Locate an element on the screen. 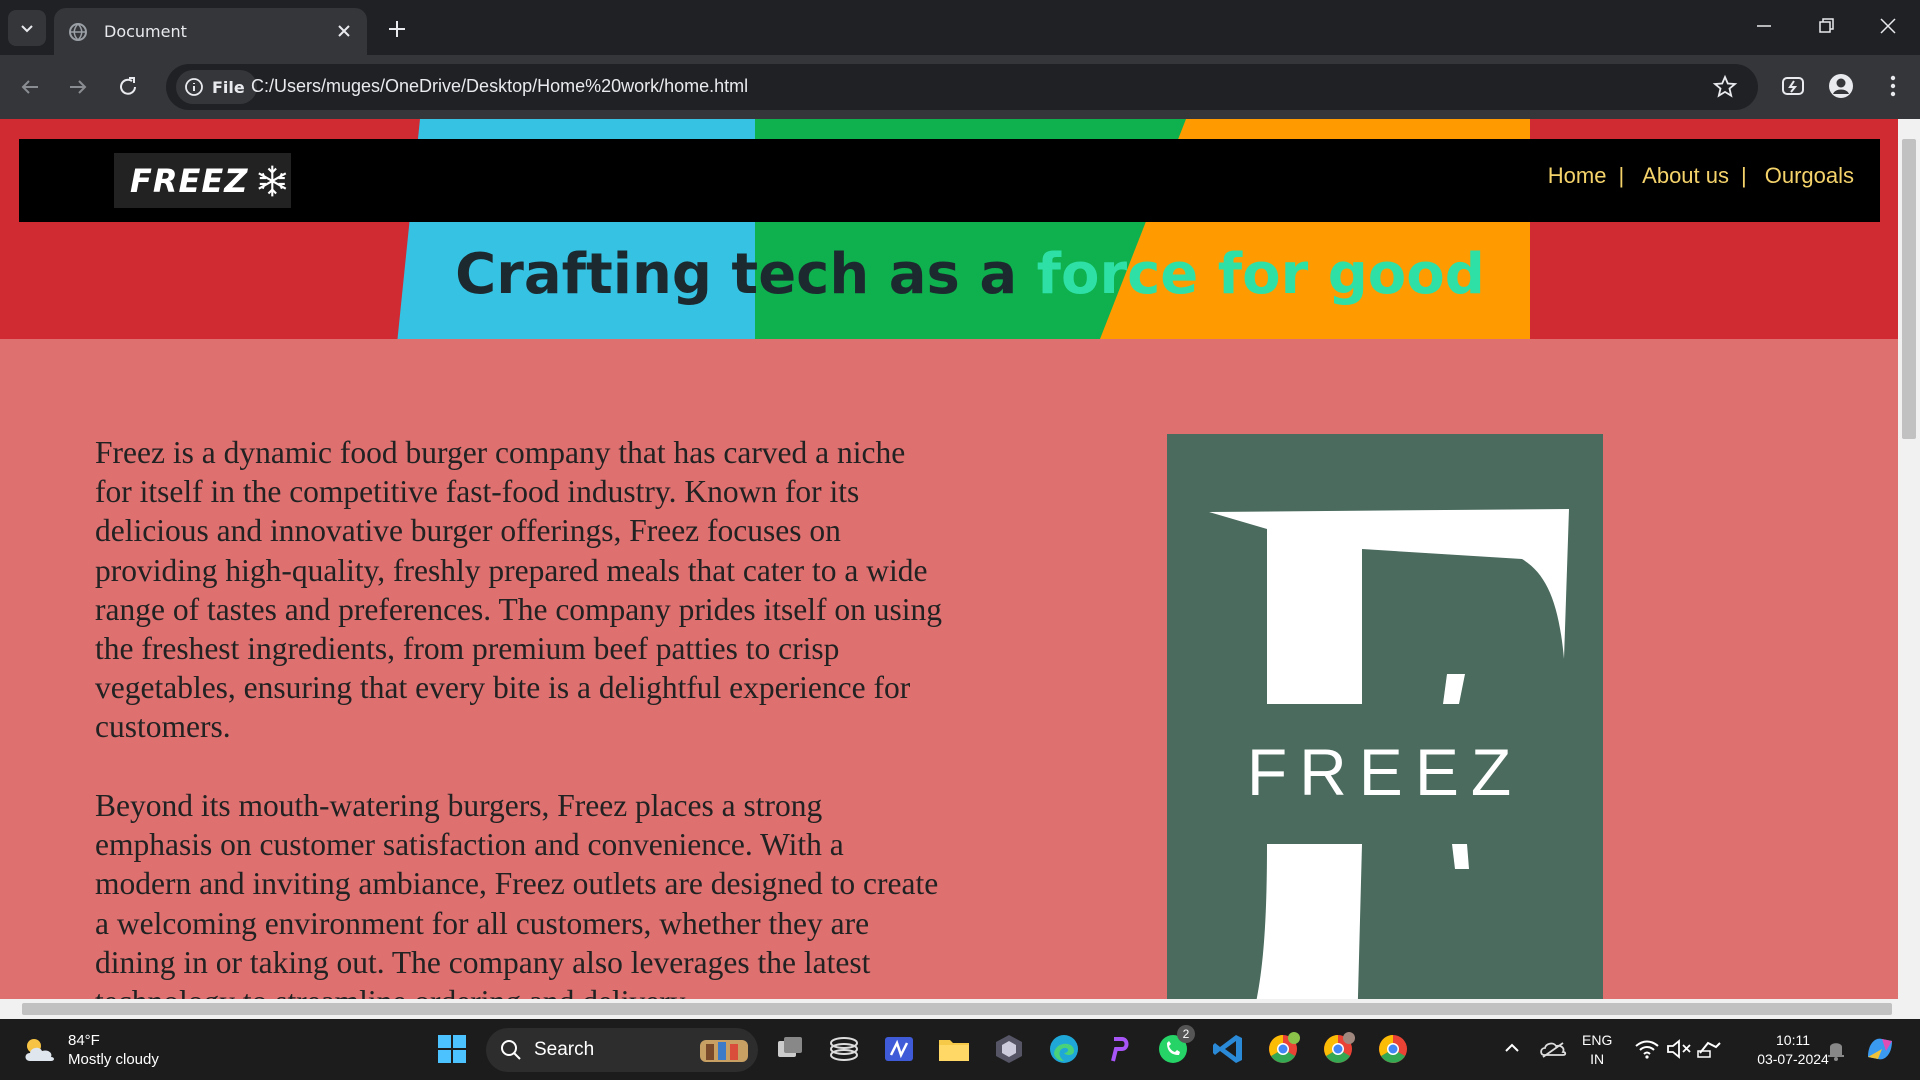 This screenshot has height=1080, width=1920. chevron-up-icon is located at coordinates (1512, 1049).